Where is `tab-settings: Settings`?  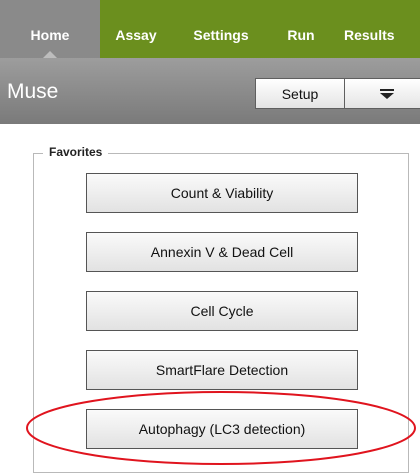
tab-settings: Settings is located at coordinates (221, 29).